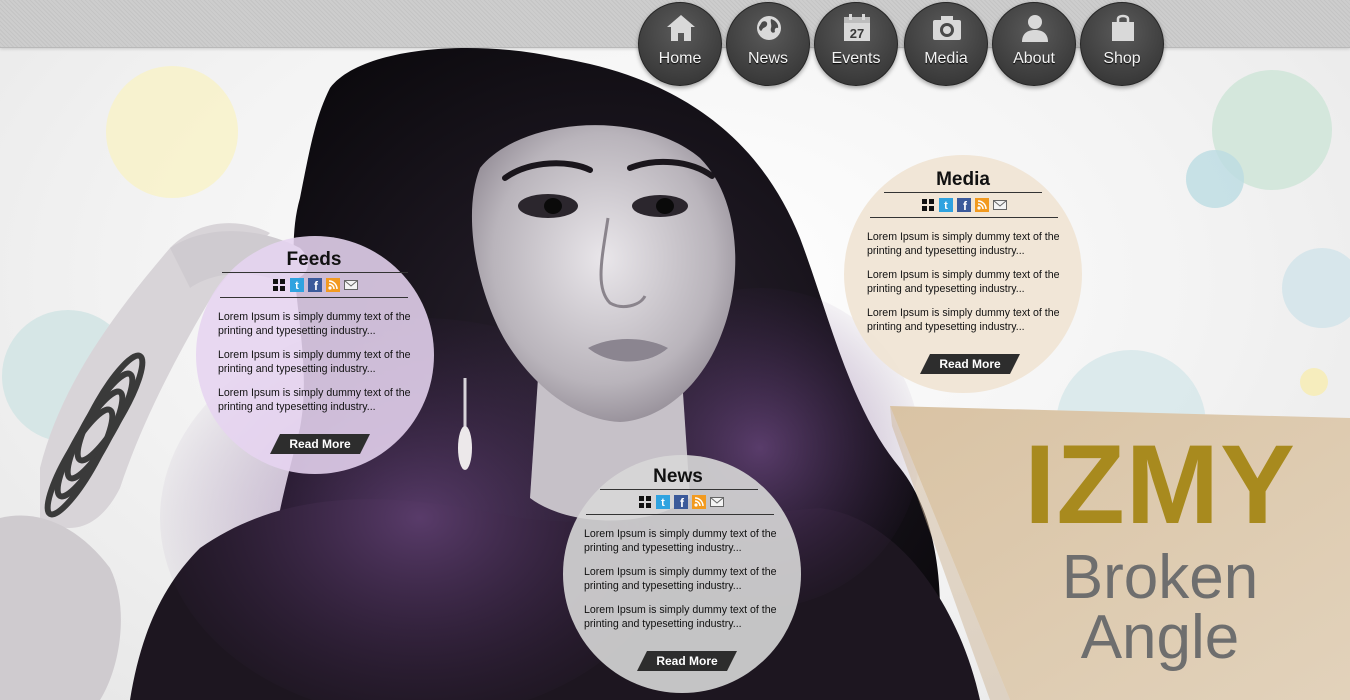 The height and width of the screenshot is (700, 1350). Describe the element at coordinates (970, 364) in the screenshot. I see `media-read-more-button: Read More` at that location.